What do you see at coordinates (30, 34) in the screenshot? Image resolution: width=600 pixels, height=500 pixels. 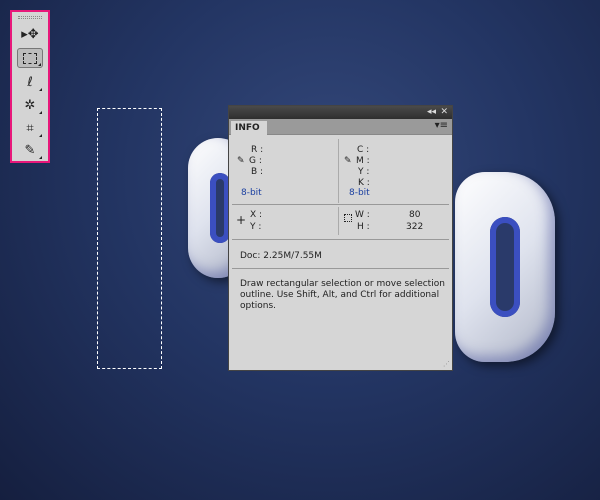 I see `move-tool-icon: ▸✥` at bounding box center [30, 34].